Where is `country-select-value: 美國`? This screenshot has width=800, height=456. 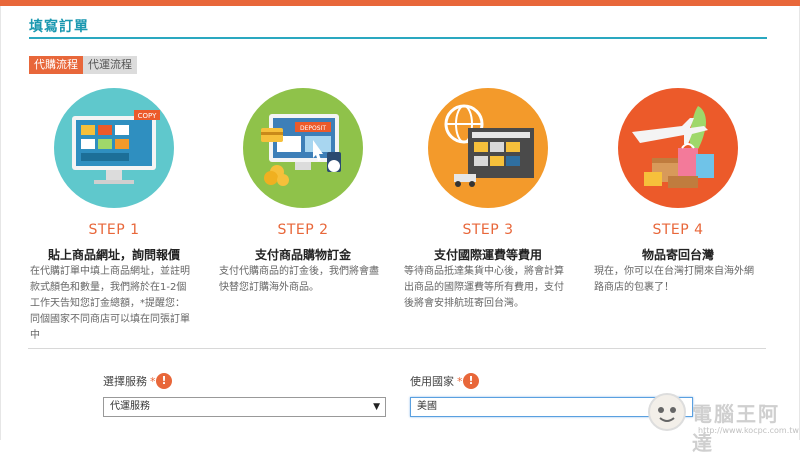
country-select-value: 美國 is located at coordinates (427, 406).